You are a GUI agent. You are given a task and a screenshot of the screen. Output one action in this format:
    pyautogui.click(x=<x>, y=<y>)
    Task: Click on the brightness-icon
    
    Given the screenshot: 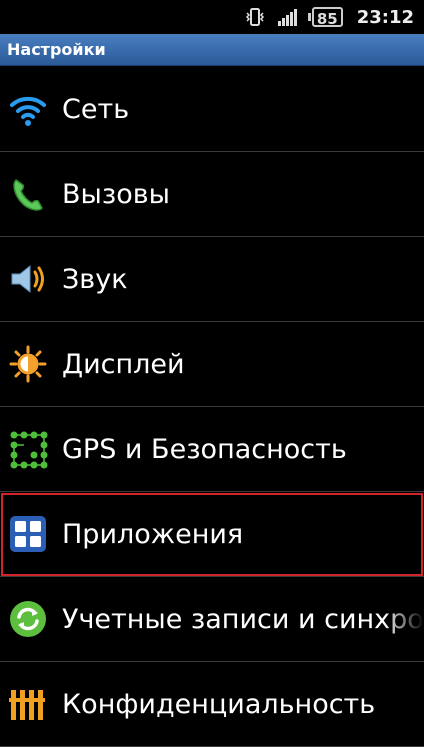 What is the action you would take?
    pyautogui.click(x=28, y=364)
    